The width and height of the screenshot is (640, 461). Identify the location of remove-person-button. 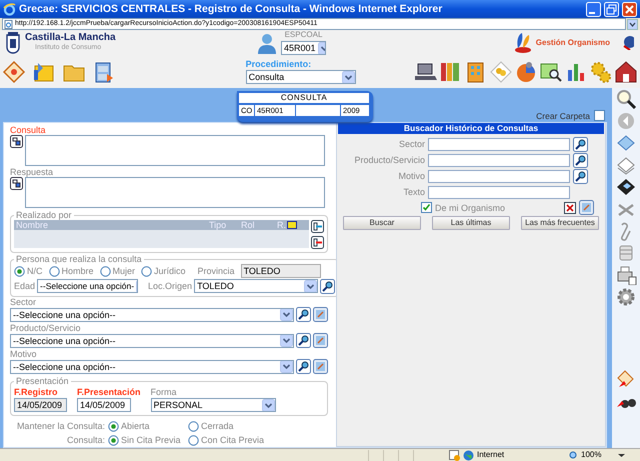
(317, 242).